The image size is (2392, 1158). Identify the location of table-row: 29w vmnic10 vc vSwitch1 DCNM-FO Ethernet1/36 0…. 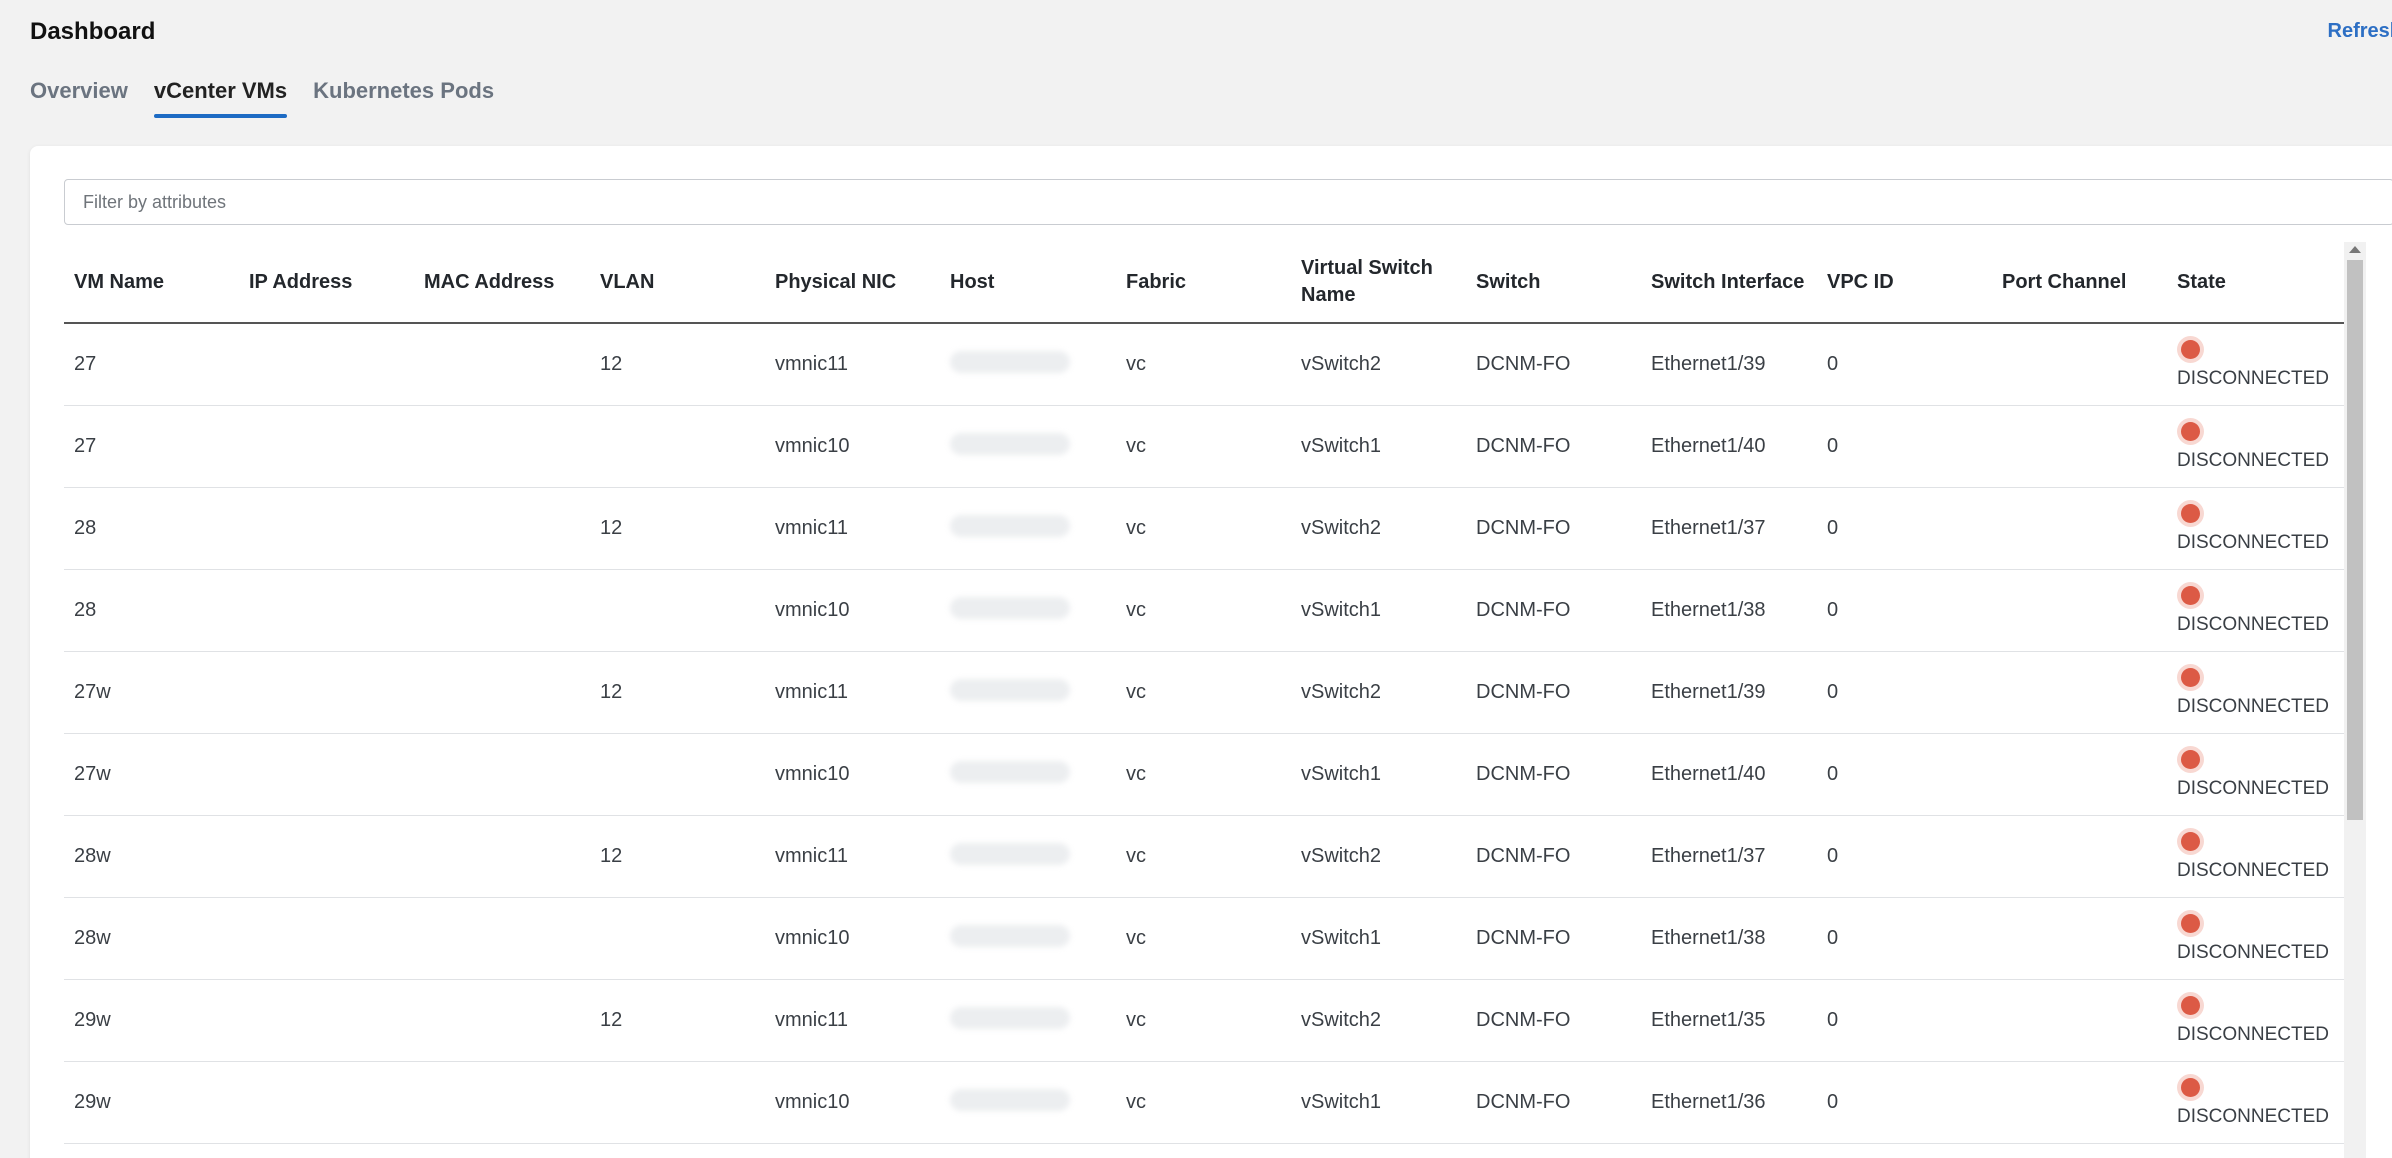
(1204, 1102).